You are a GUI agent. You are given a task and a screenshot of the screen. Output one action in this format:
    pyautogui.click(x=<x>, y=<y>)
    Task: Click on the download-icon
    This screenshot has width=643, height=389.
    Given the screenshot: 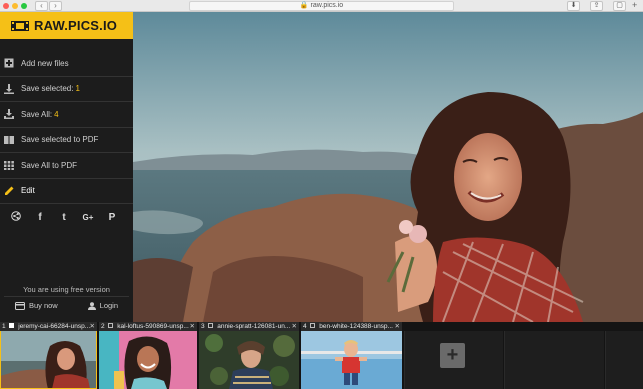 What is the action you would take?
    pyautogui.click(x=9, y=88)
    